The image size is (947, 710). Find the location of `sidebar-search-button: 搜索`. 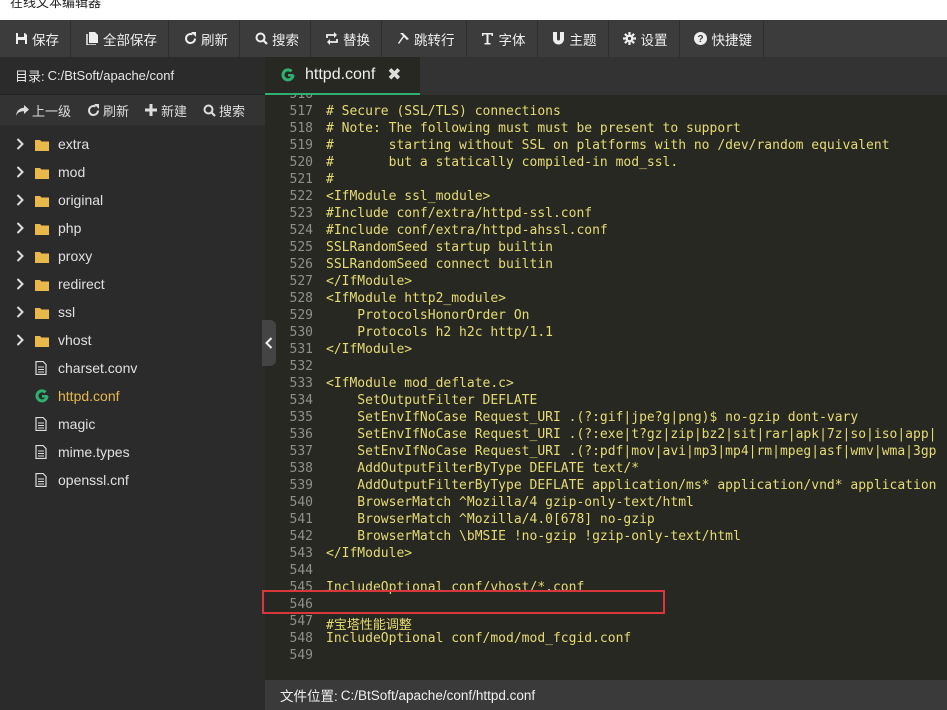

sidebar-search-button: 搜索 is located at coordinates (223, 110).